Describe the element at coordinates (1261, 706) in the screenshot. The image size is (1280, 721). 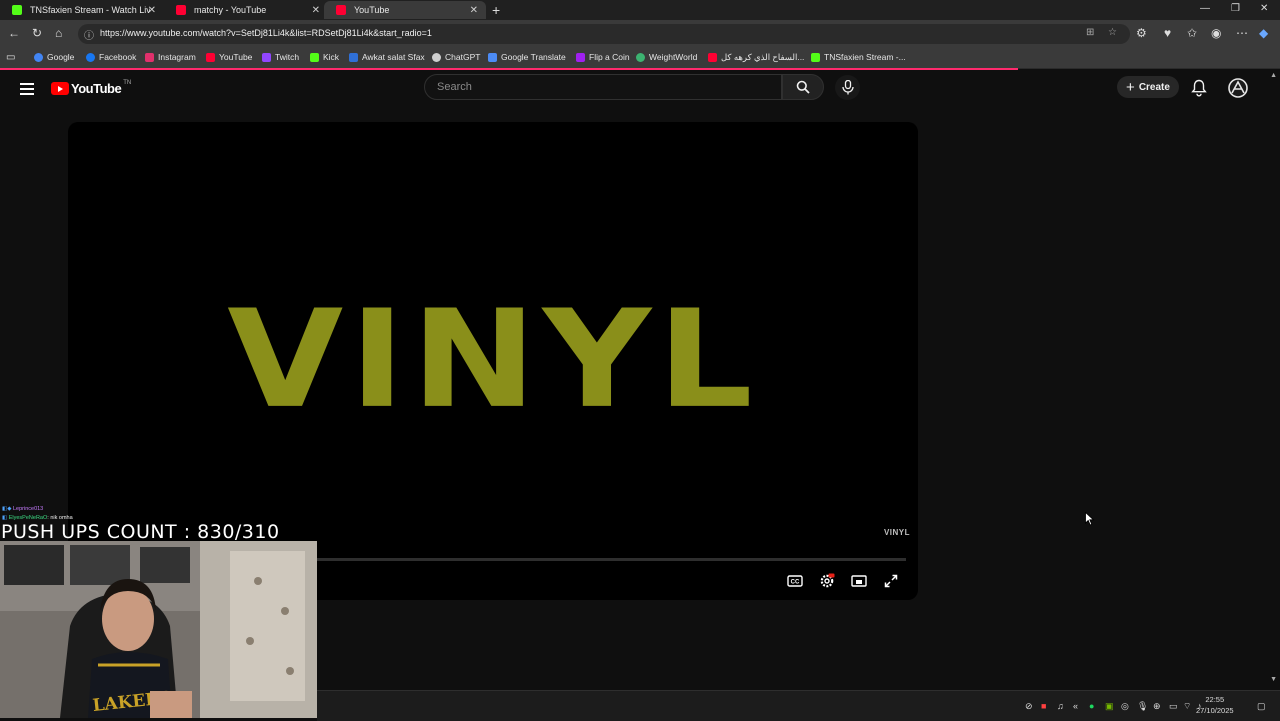
I see `notification-center-icon: ▢` at that location.